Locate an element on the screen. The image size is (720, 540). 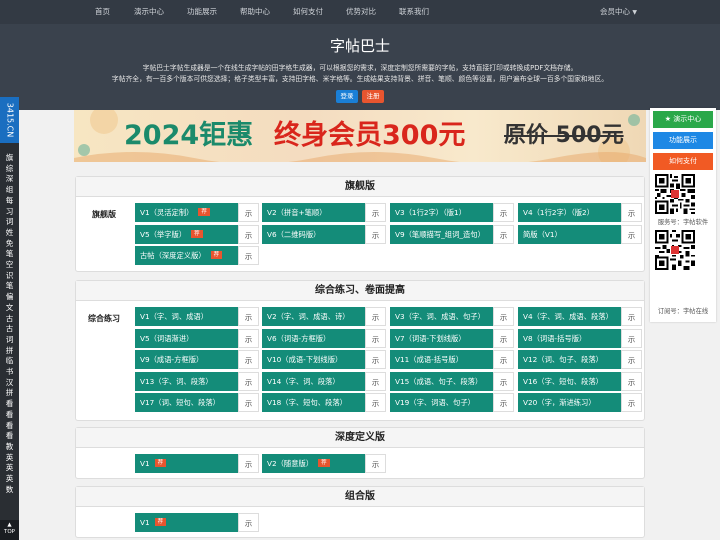
nav-demo: 演示中心 is located at coordinates (149, 12).